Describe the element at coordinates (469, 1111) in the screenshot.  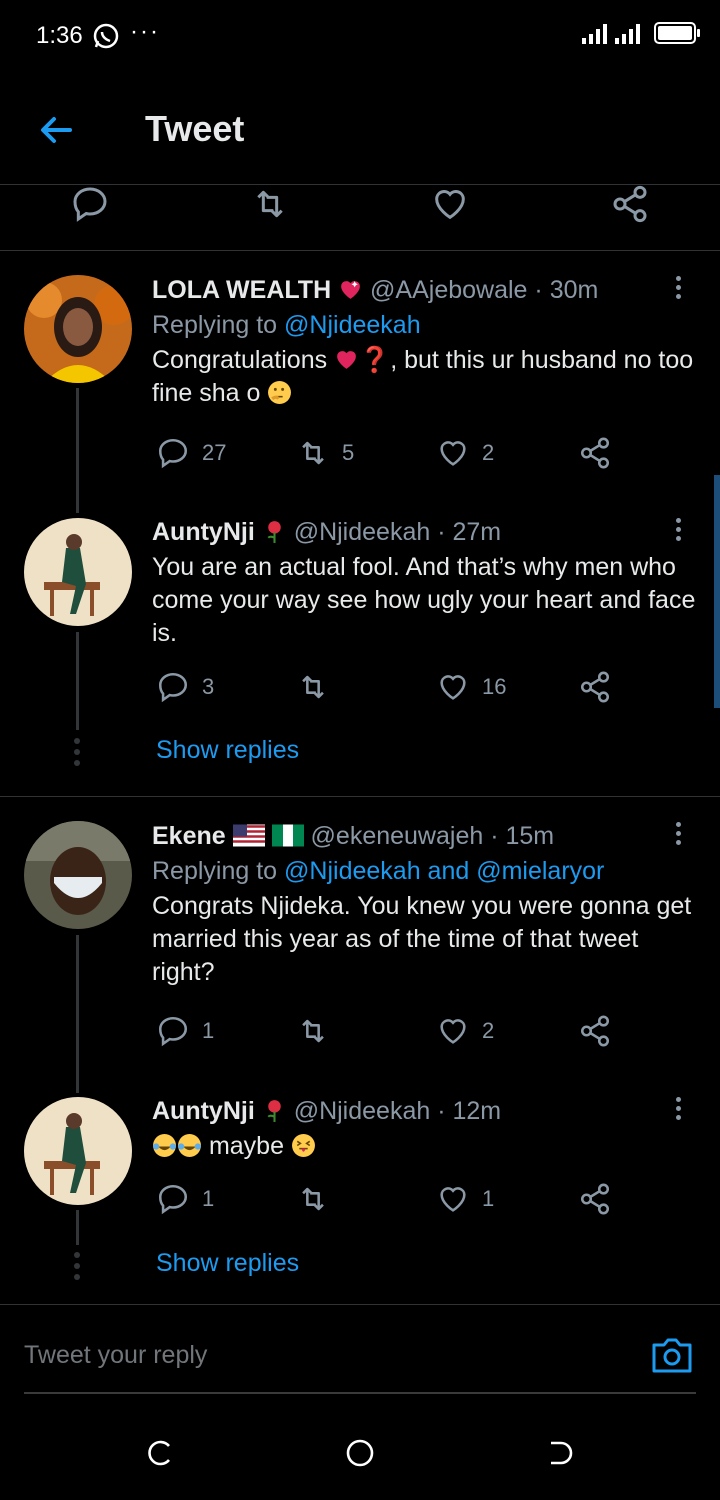
I see `tweet-time: · 12m` at that location.